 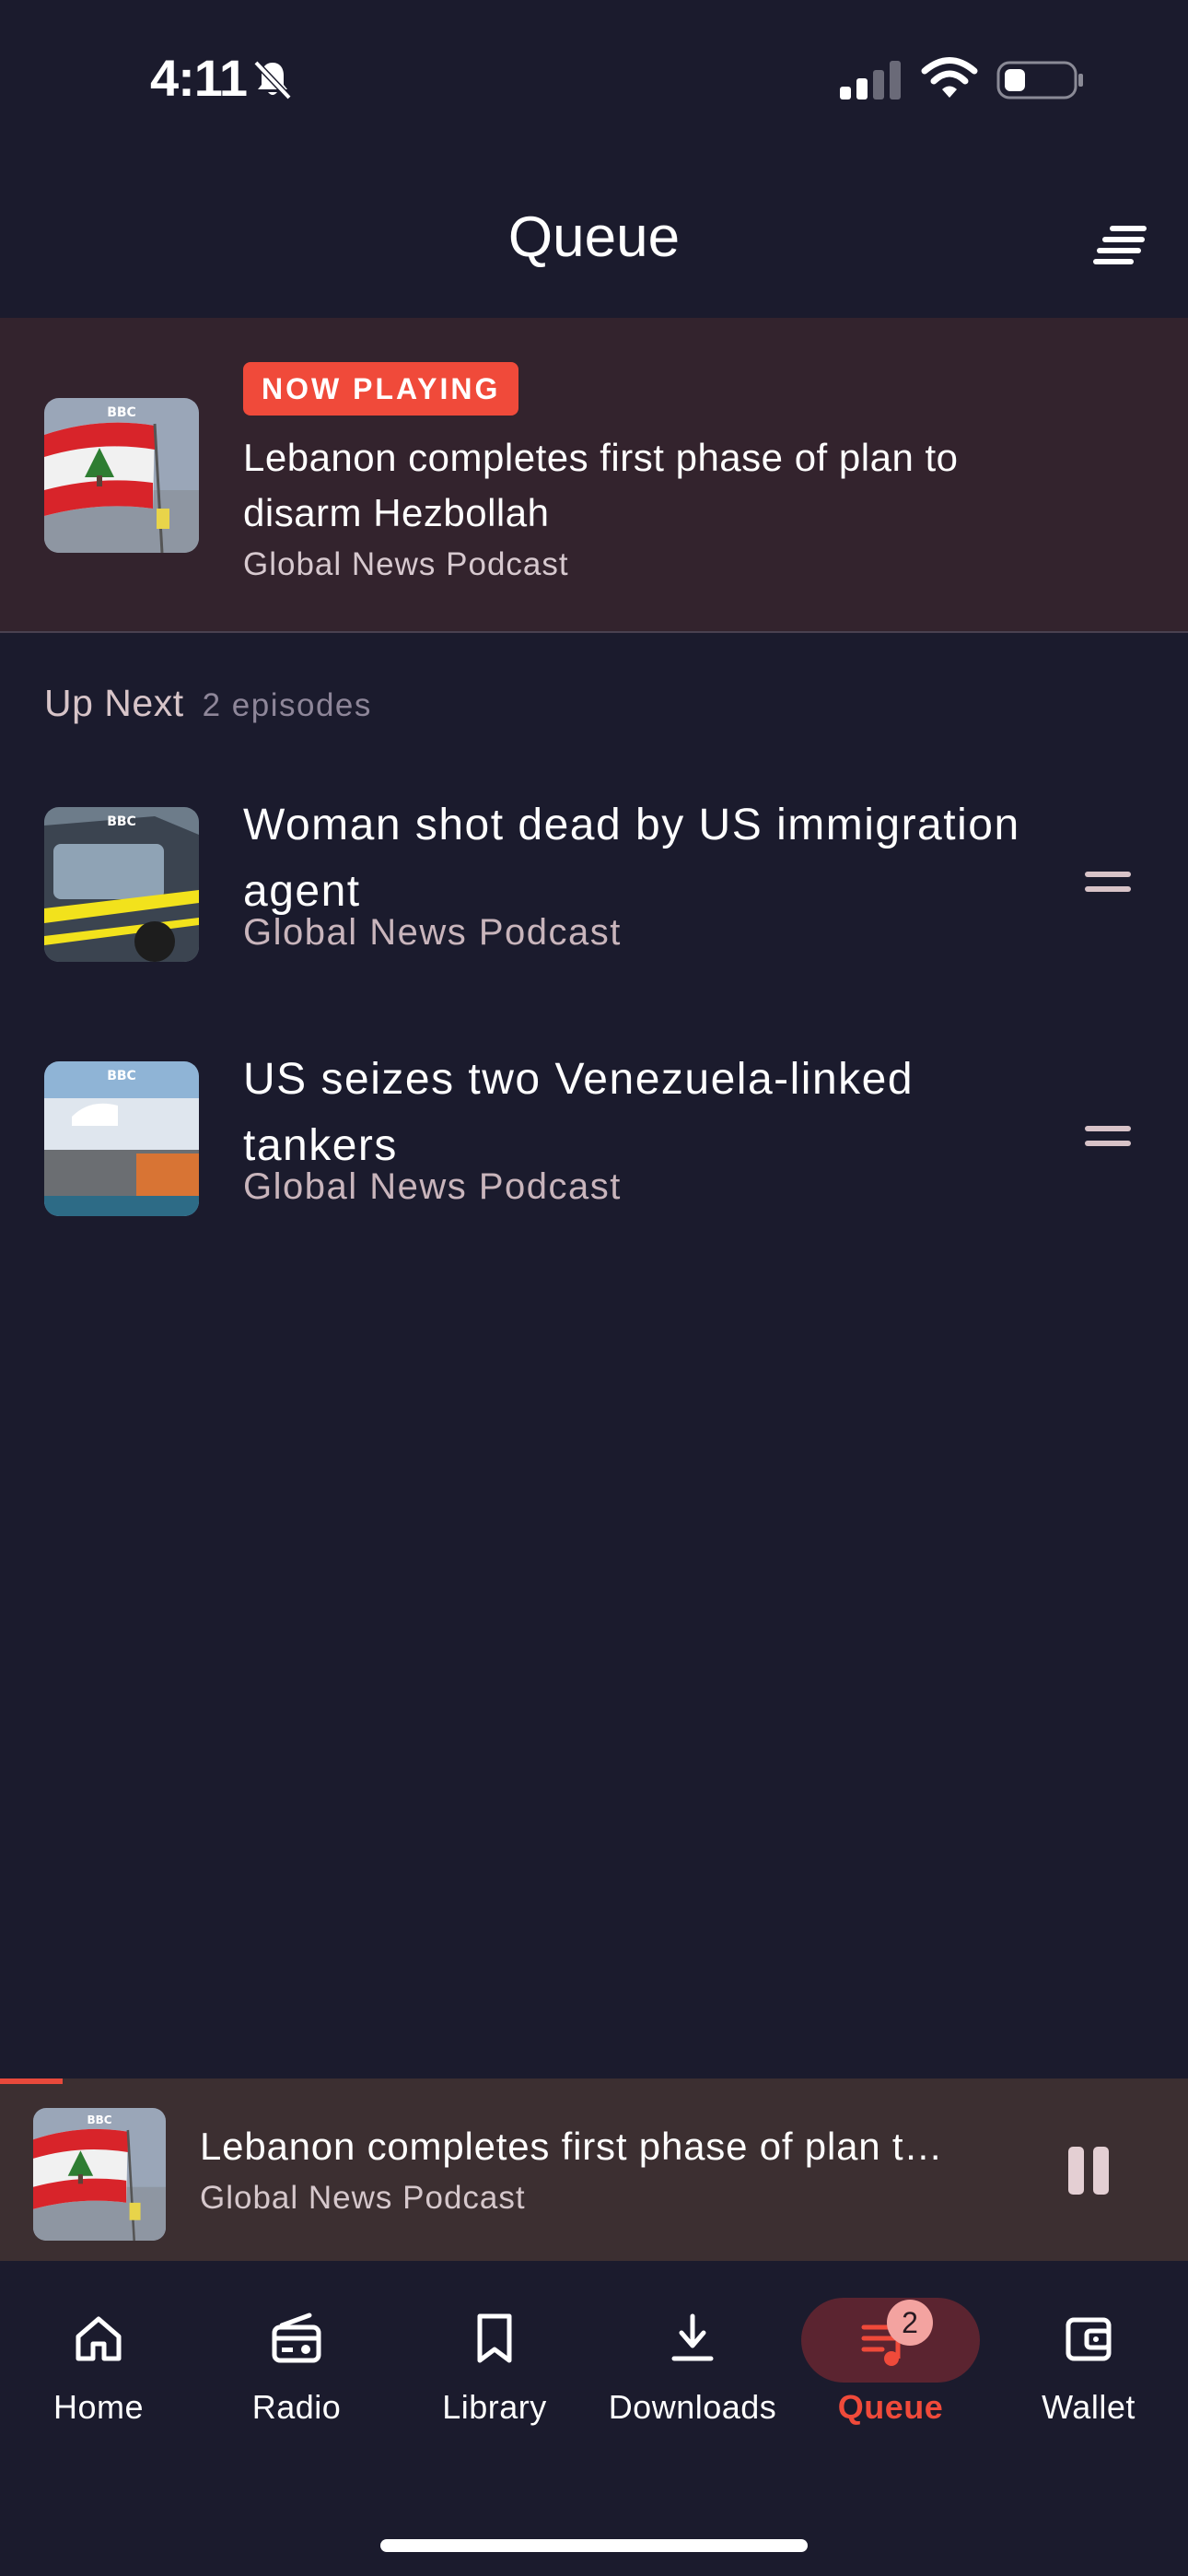 What do you see at coordinates (890, 2367) in the screenshot?
I see `nav-queue: 2 Queue` at bounding box center [890, 2367].